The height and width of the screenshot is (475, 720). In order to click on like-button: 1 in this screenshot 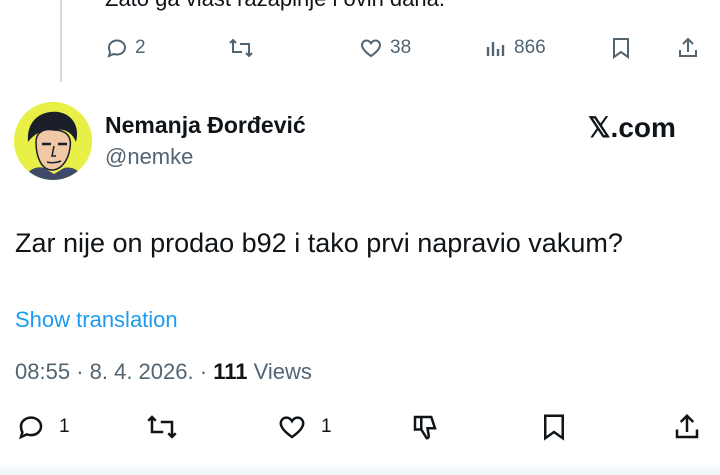, I will do `click(303, 427)`.